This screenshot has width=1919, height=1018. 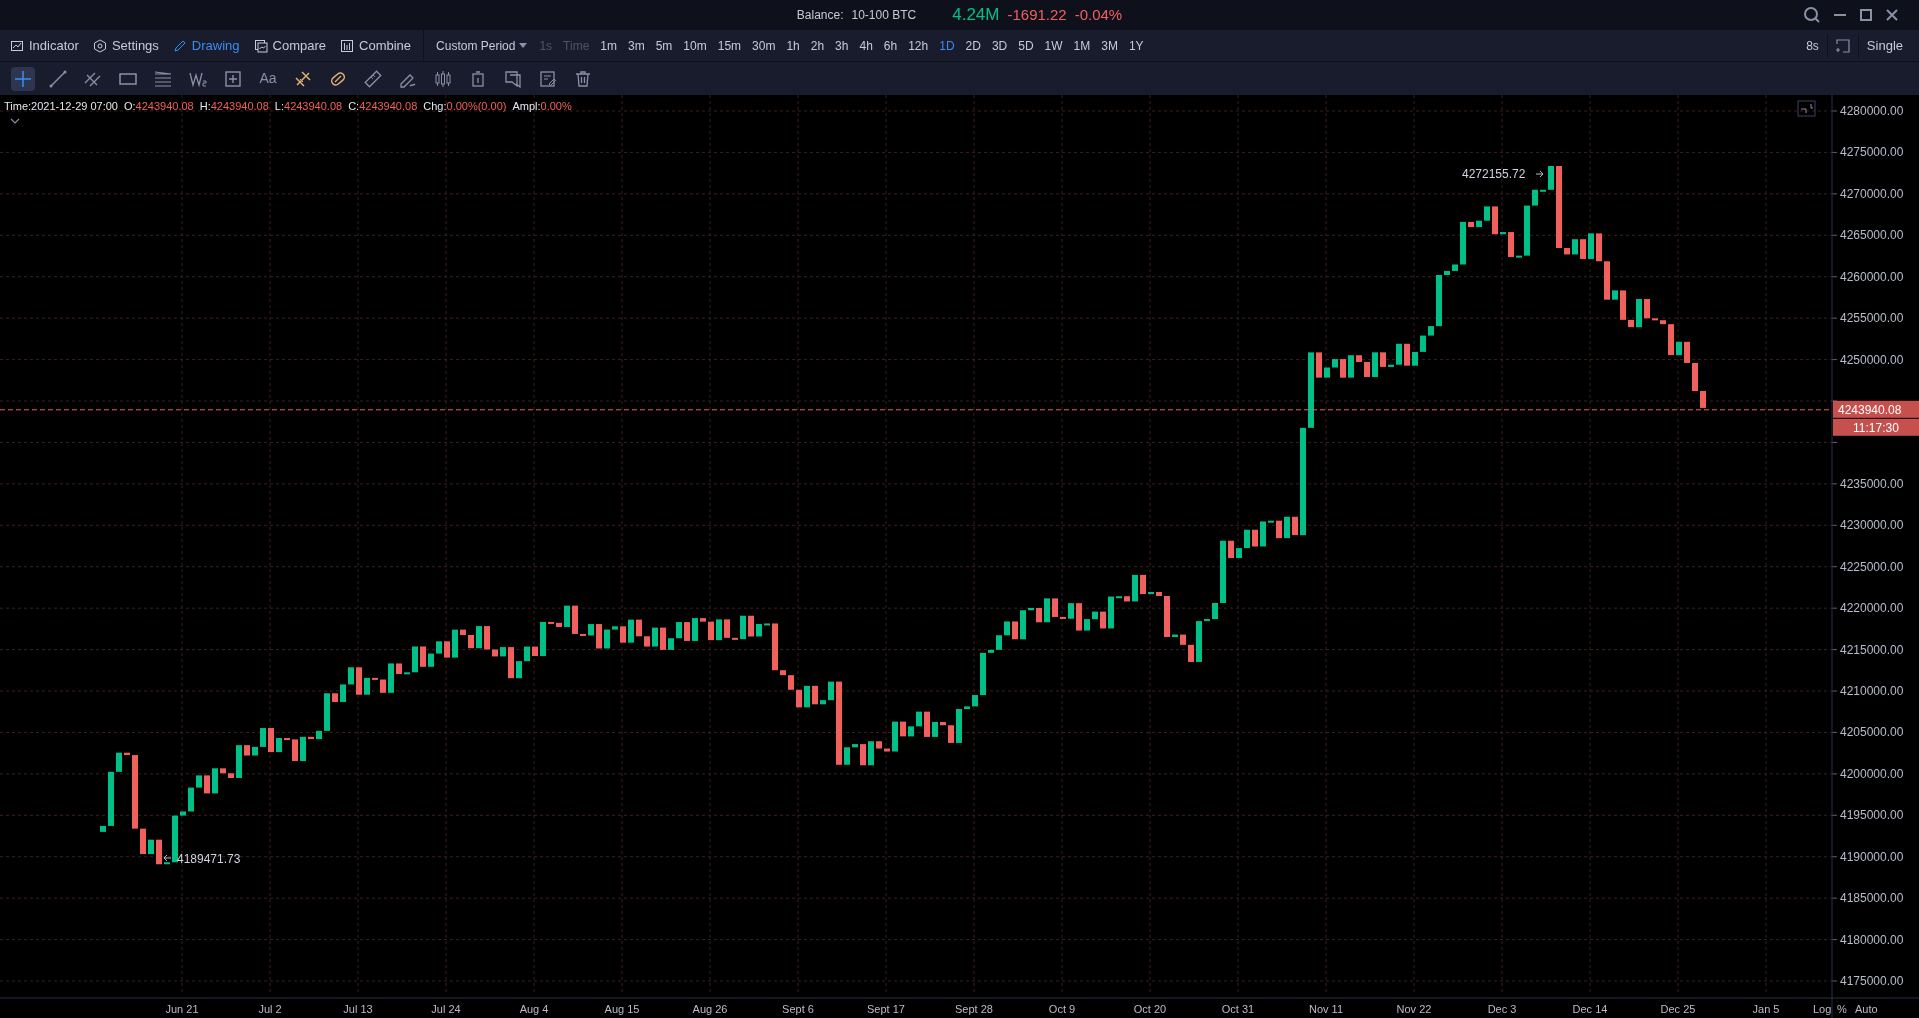 I want to click on menu-item: Settings, so click(x=125, y=45).